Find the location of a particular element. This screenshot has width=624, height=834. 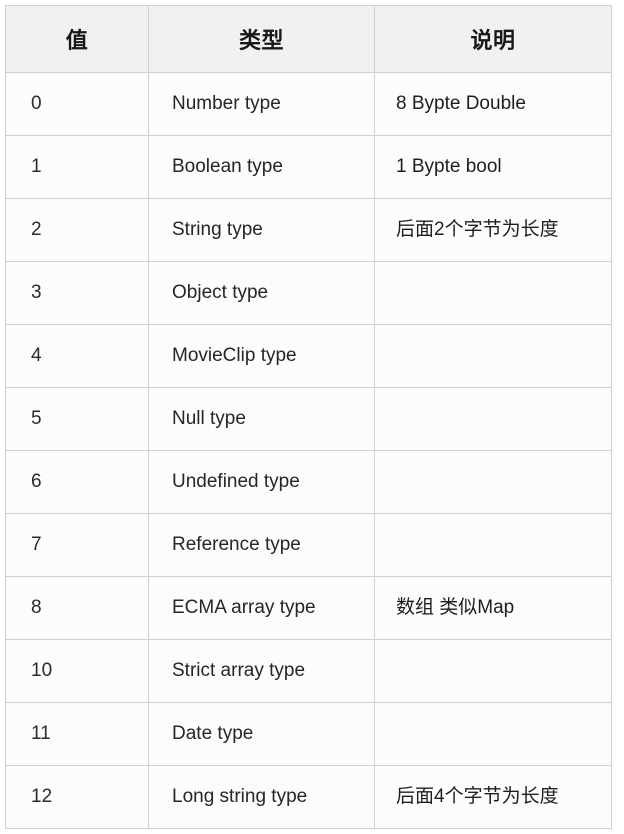

cell-desc: 8 Bypte Double is located at coordinates (493, 104).